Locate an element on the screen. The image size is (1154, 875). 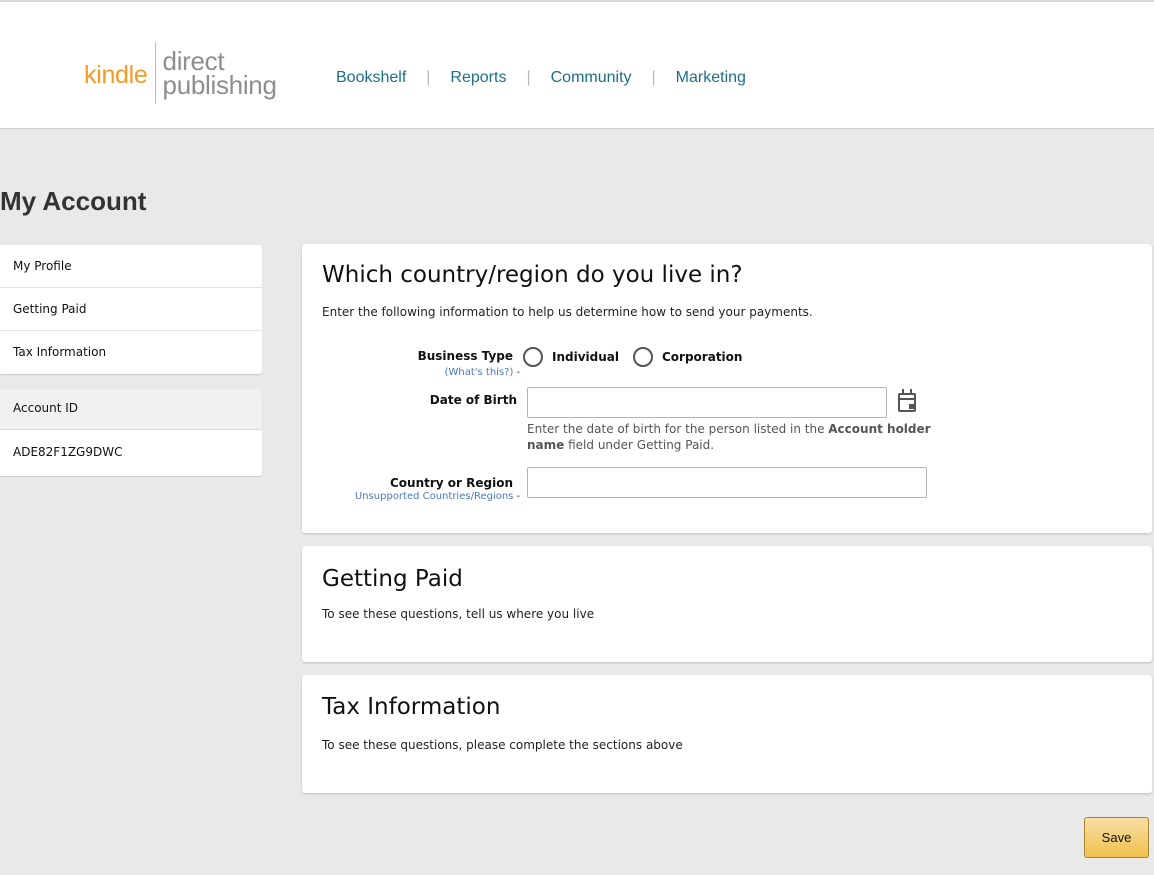
business-type-label: Business Type is located at coordinates (465, 356).